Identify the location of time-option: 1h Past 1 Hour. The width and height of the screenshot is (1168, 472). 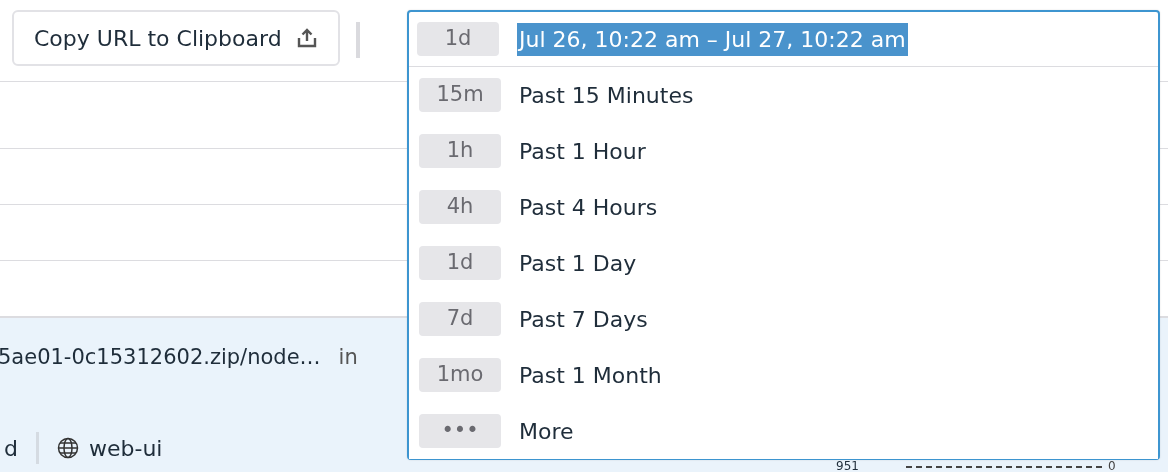
(783, 151).